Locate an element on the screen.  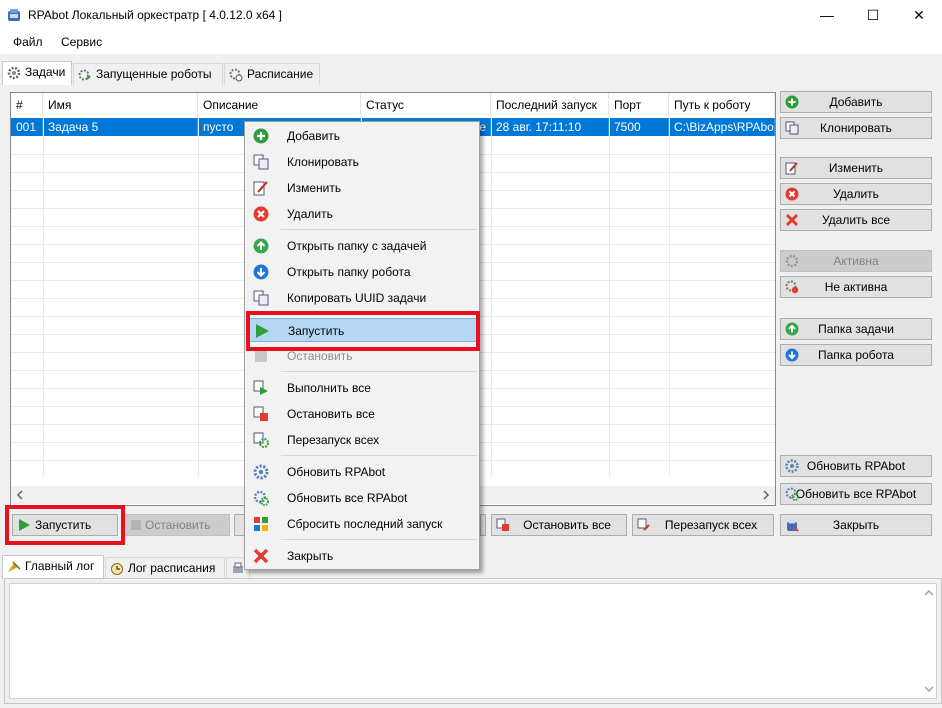
ctx-clone: Клонировать is located at coordinates (362, 162).